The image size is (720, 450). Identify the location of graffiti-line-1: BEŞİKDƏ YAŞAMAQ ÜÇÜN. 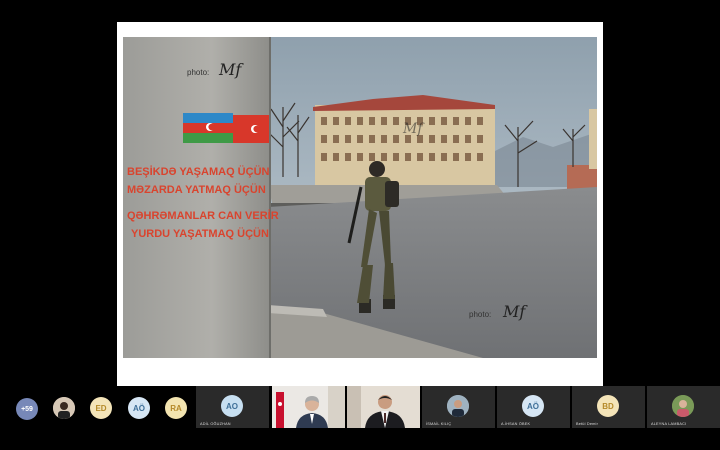
(198, 171).